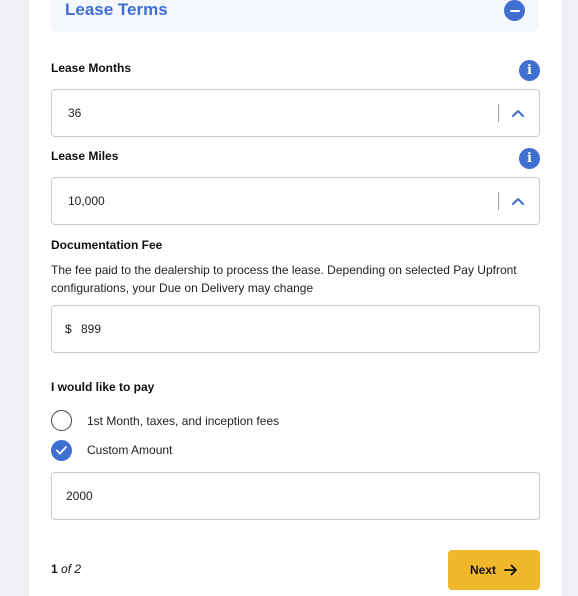 This screenshot has height=596, width=578. Describe the element at coordinates (482, 570) in the screenshot. I see `next-button-label: Next` at that location.